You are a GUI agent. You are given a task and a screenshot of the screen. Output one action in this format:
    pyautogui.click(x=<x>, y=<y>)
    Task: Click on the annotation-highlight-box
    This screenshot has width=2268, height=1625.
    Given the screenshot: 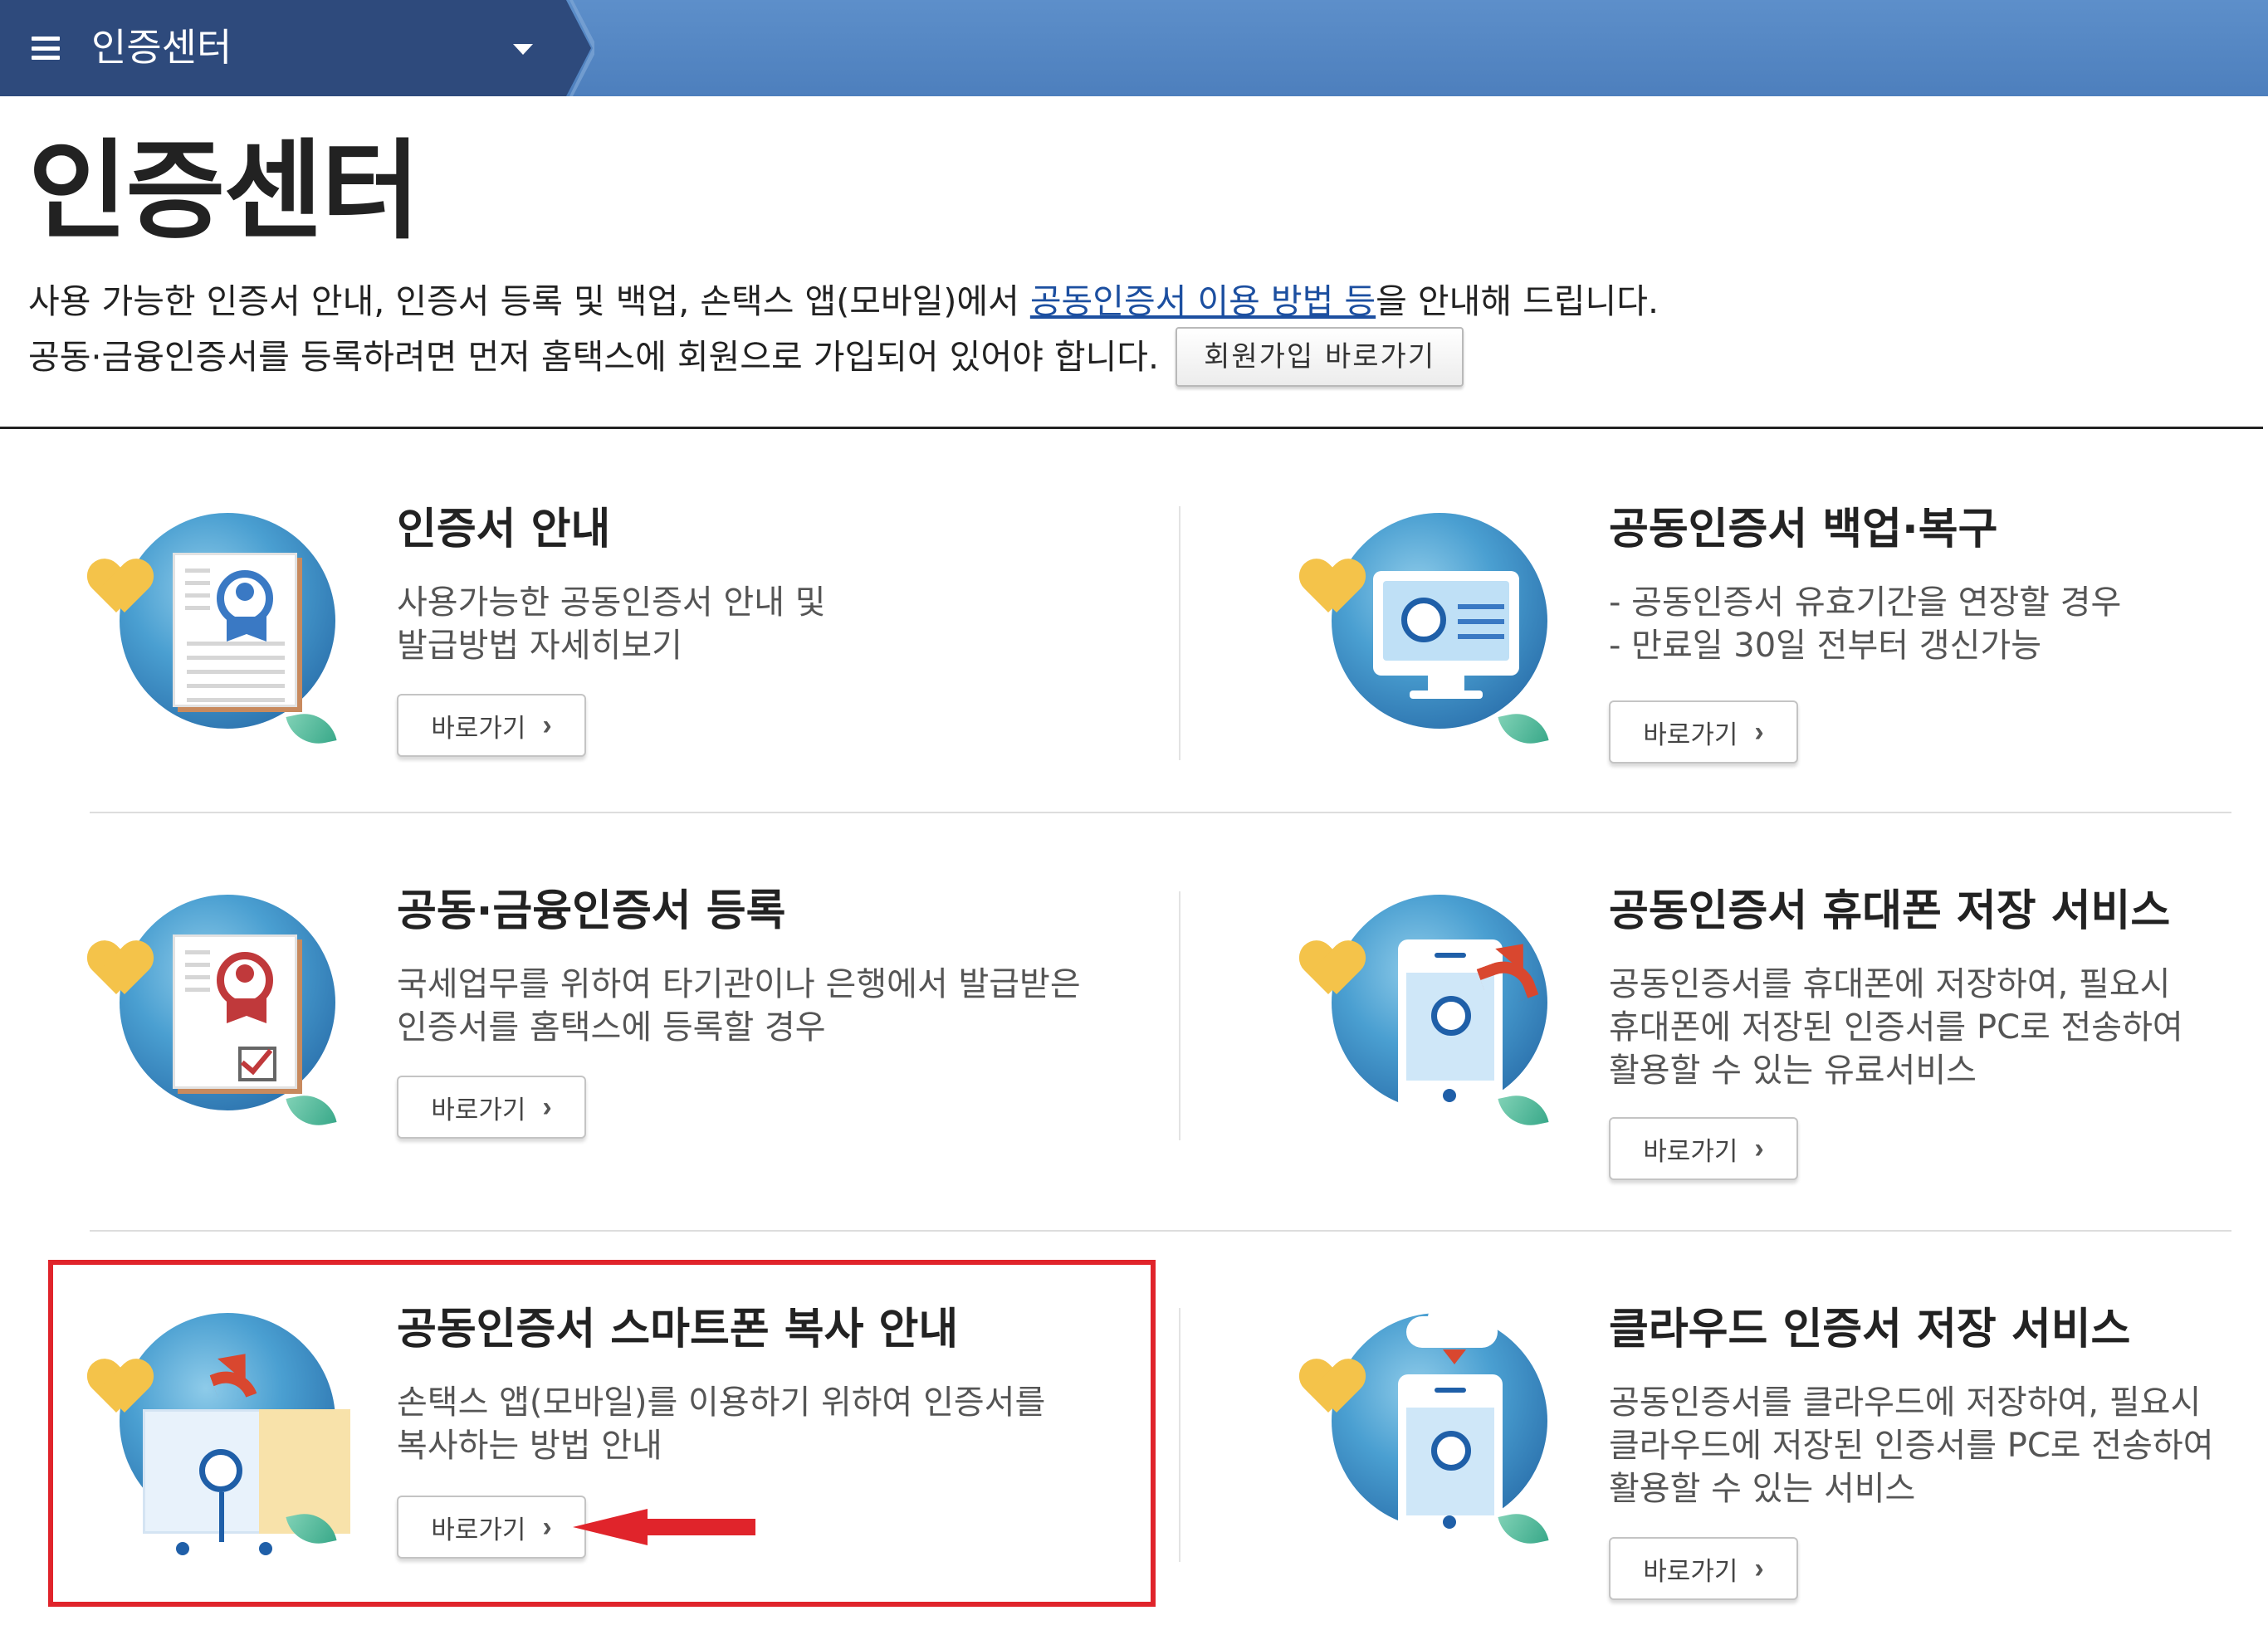 What is the action you would take?
    pyautogui.click(x=602, y=1433)
    